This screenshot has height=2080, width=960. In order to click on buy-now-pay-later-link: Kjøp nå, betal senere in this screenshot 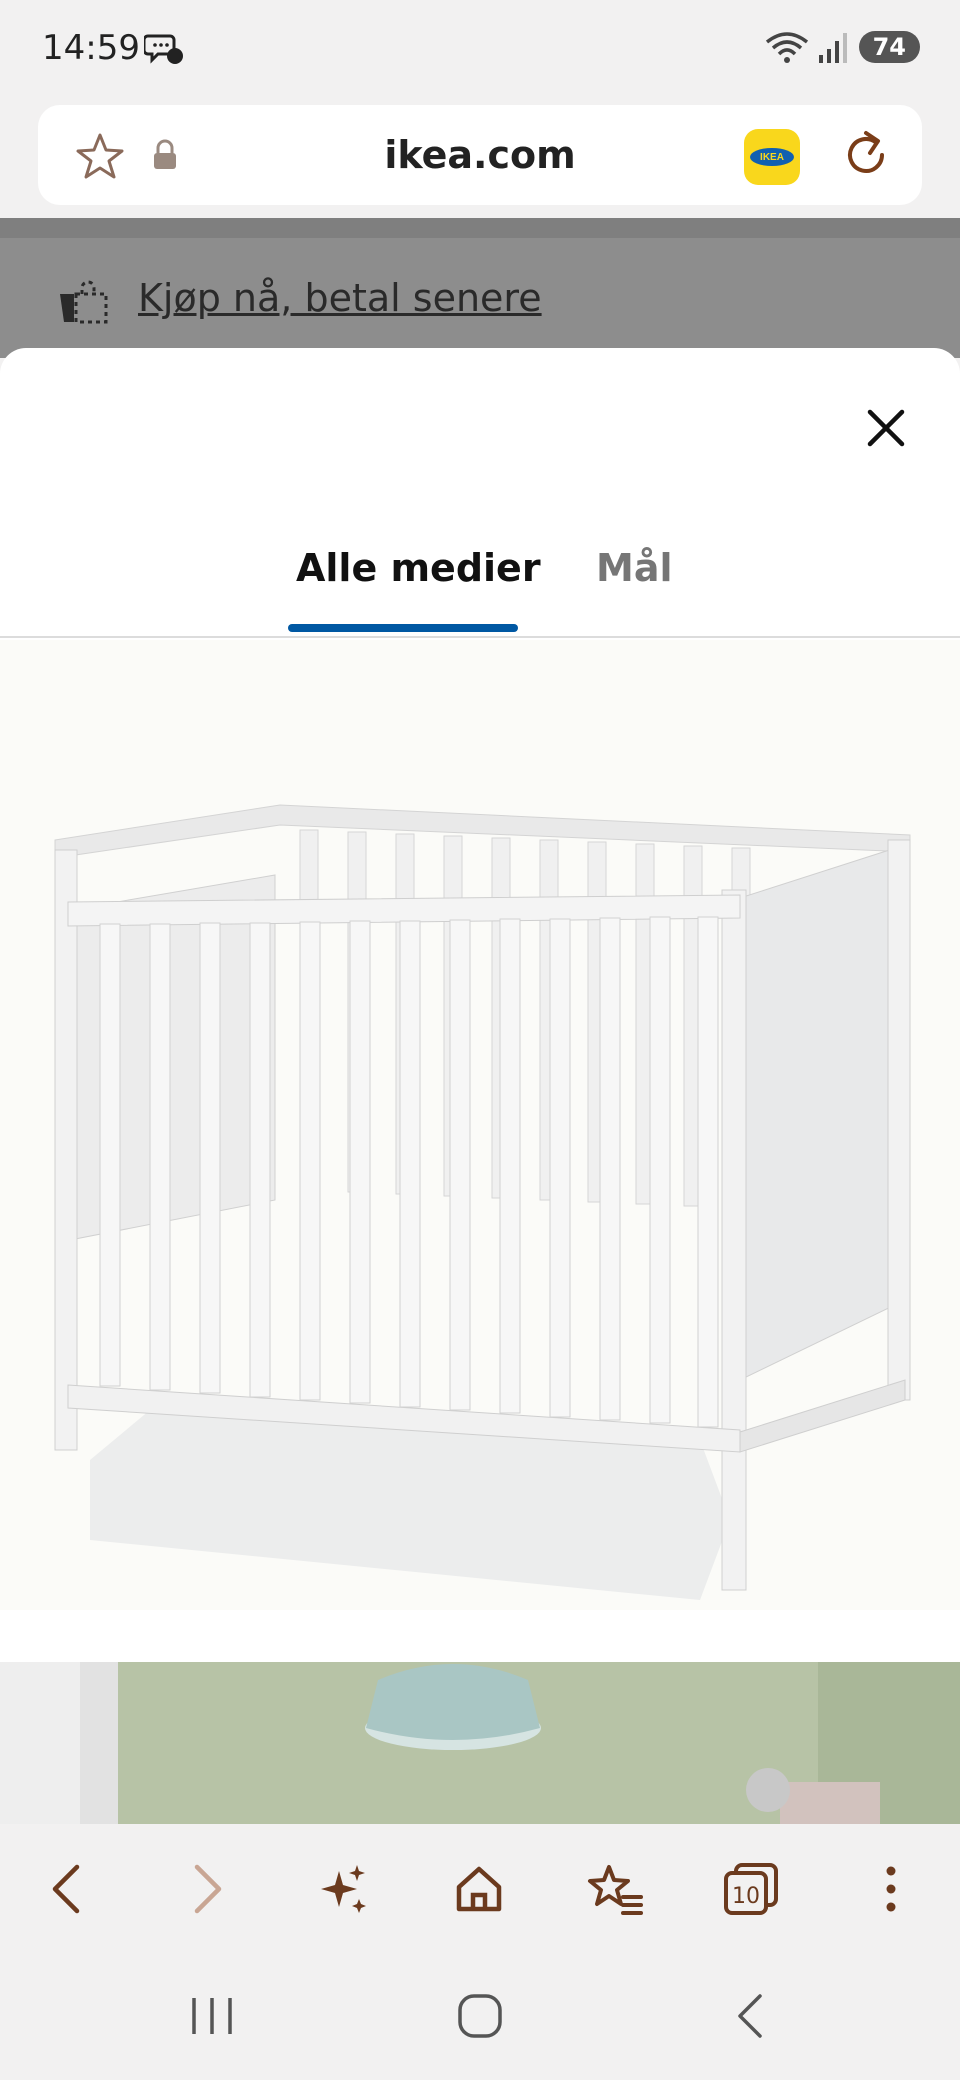, I will do `click(340, 298)`.